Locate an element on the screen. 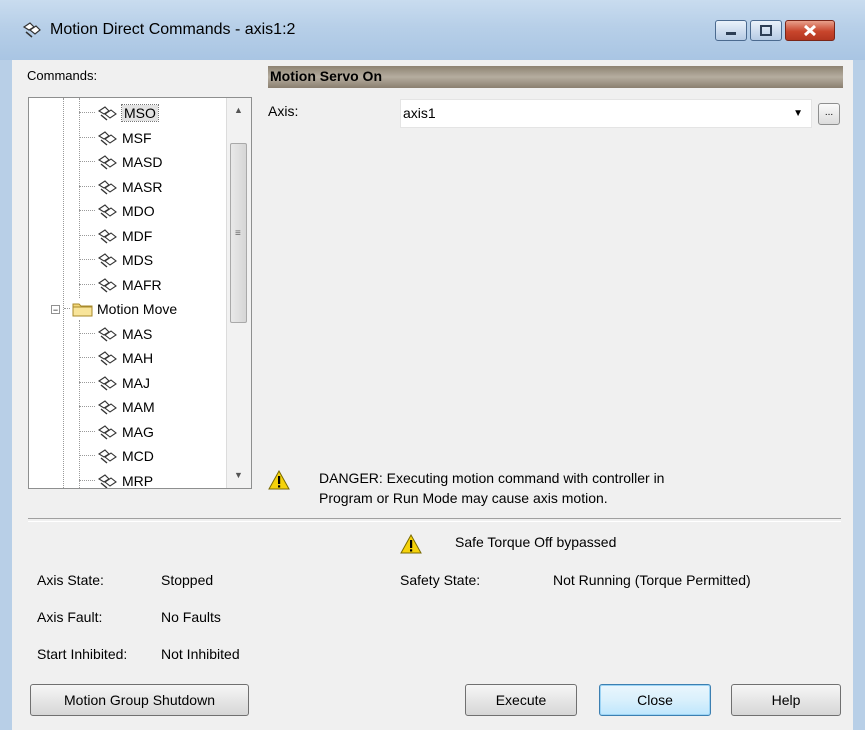  tree-item-label: MSF is located at coordinates (137, 137).